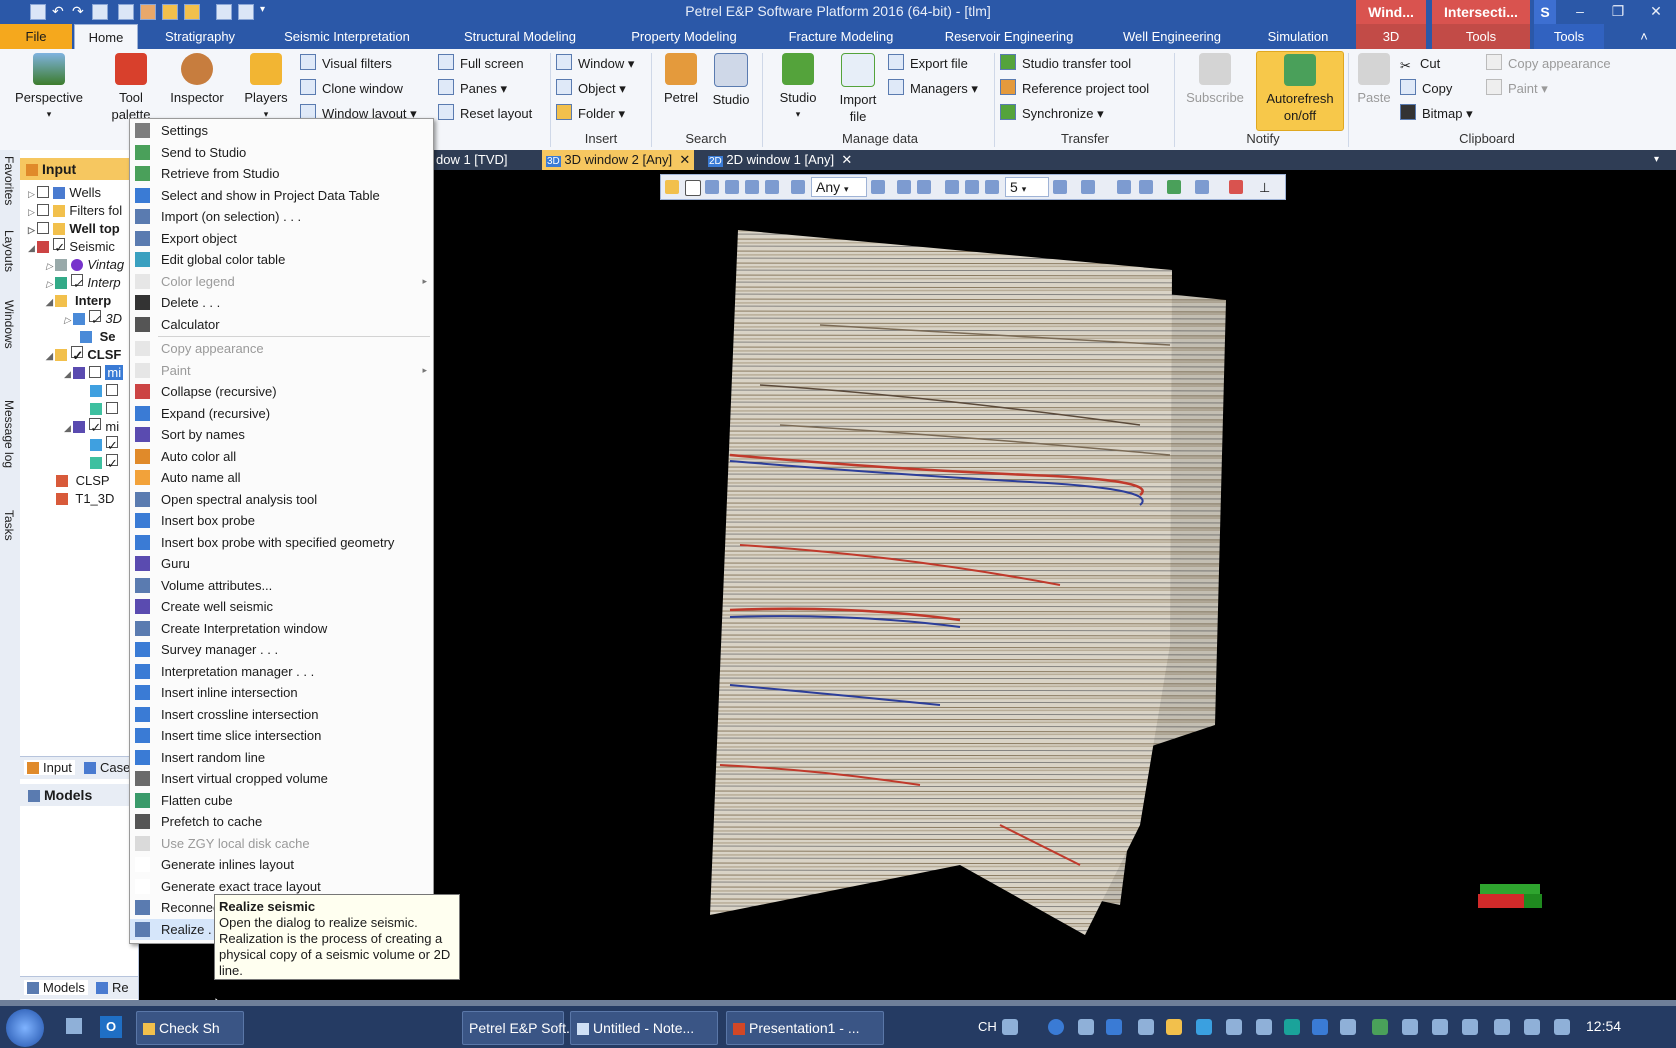  Describe the element at coordinates (904, 187) in the screenshot. I see `eye-icon` at that location.